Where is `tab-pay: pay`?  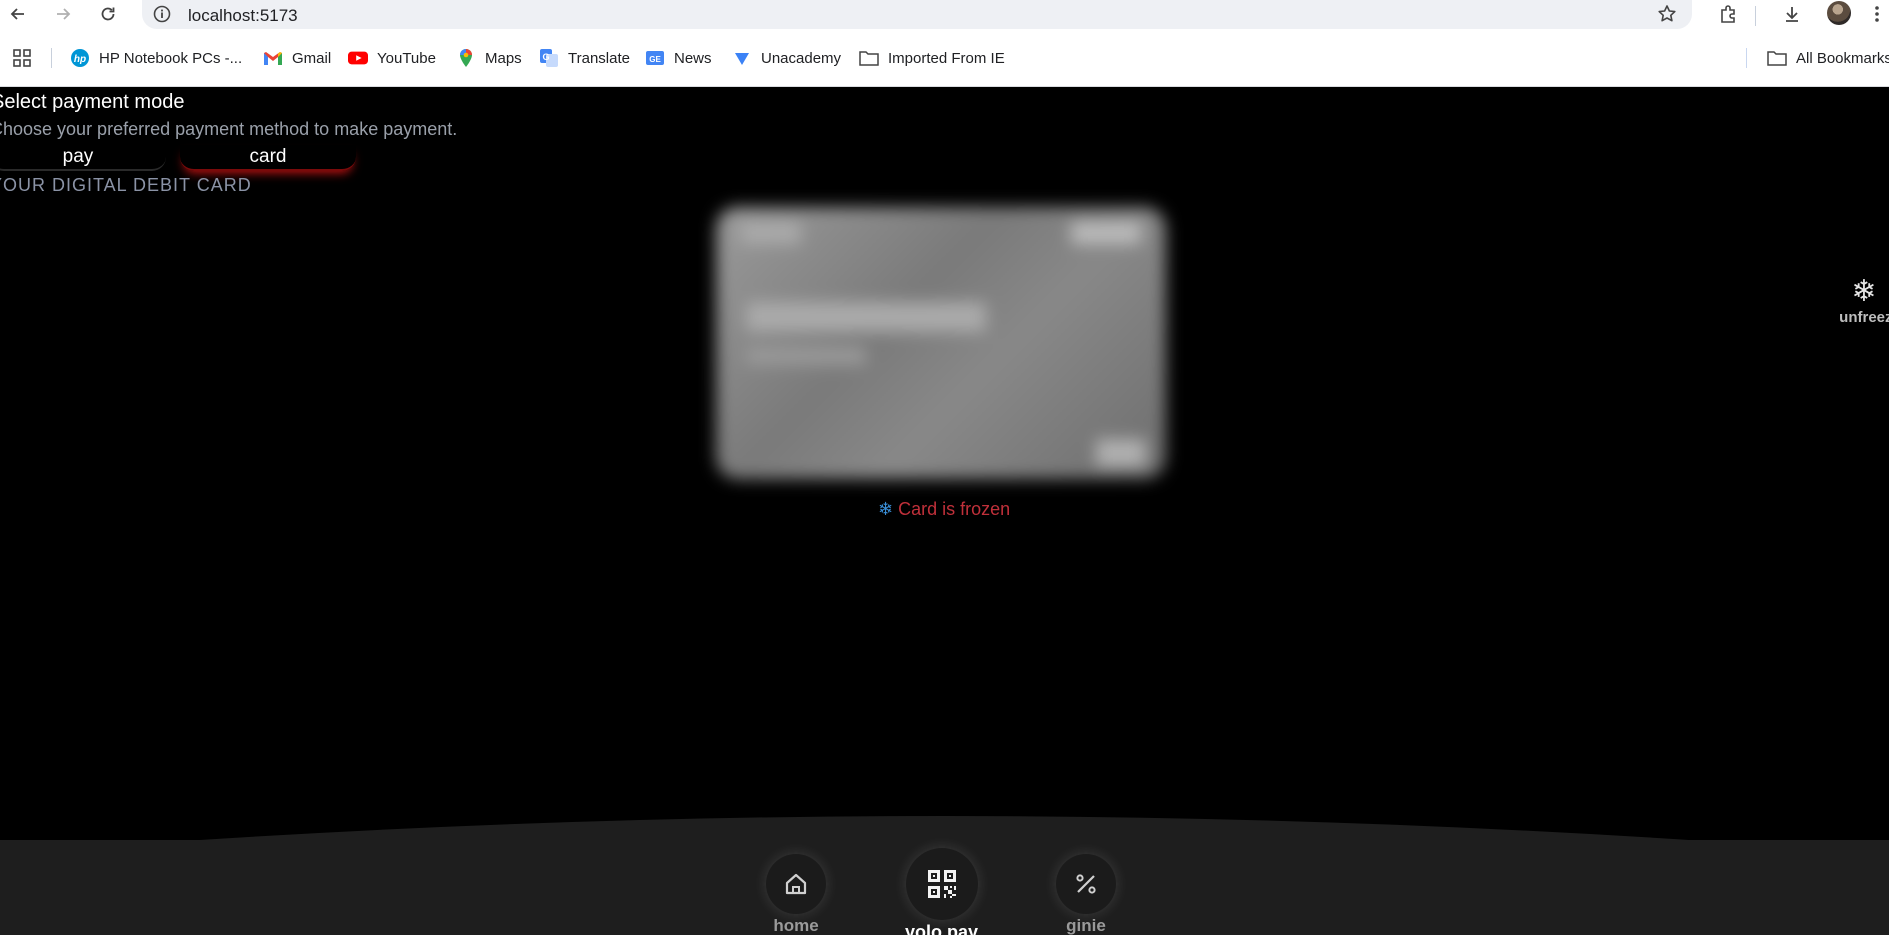
tab-pay: pay is located at coordinates (83, 158).